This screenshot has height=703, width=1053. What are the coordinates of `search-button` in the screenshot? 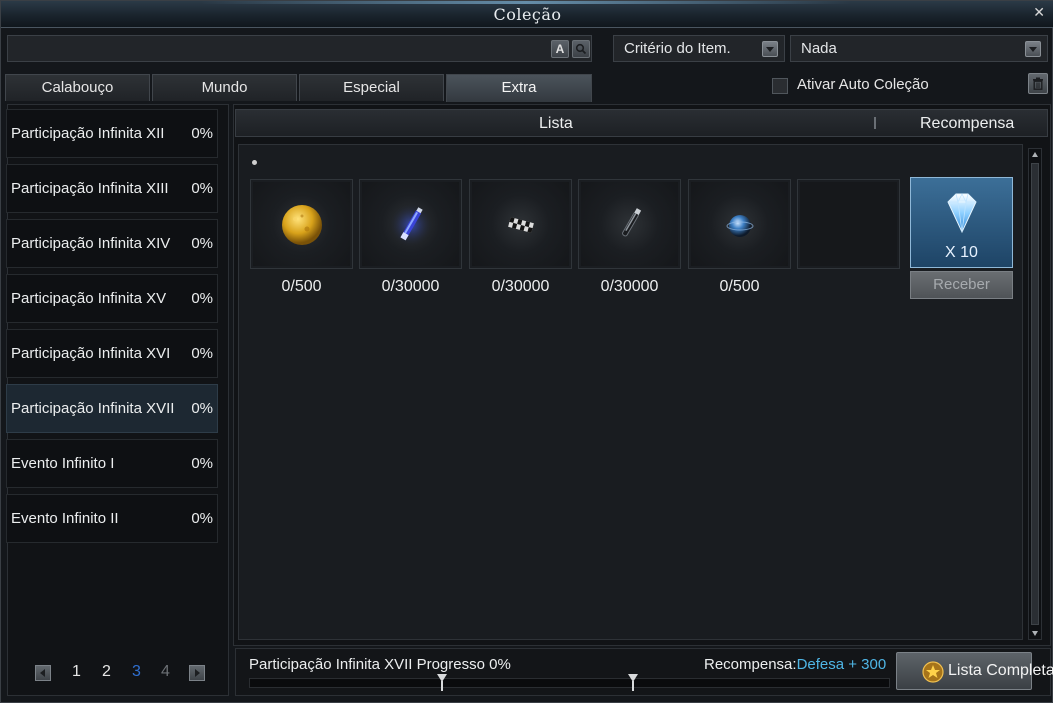 It's located at (581, 49).